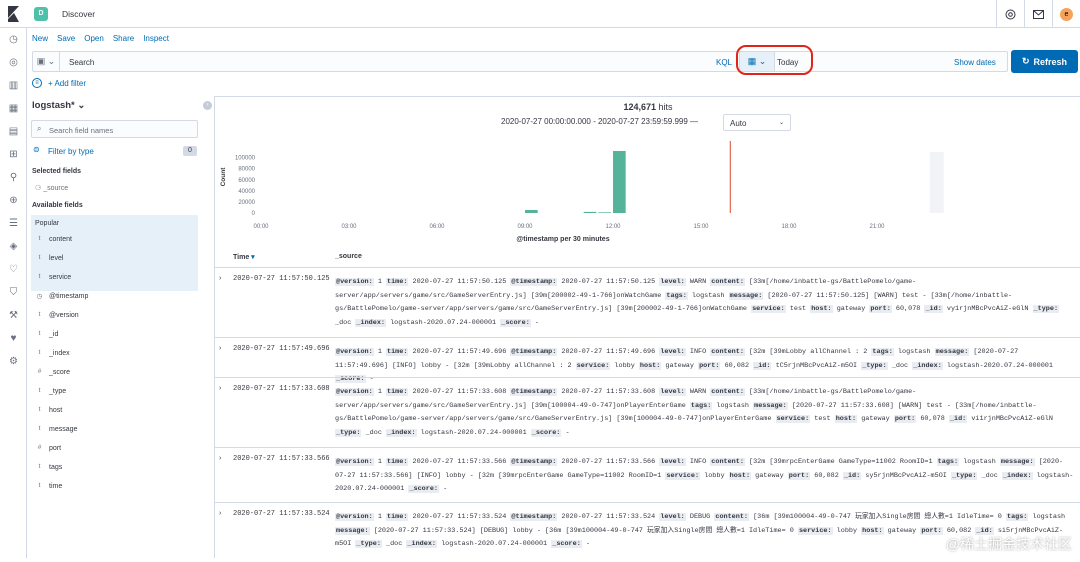  What do you see at coordinates (55, 467) in the screenshot?
I see `field-name: tags` at bounding box center [55, 467].